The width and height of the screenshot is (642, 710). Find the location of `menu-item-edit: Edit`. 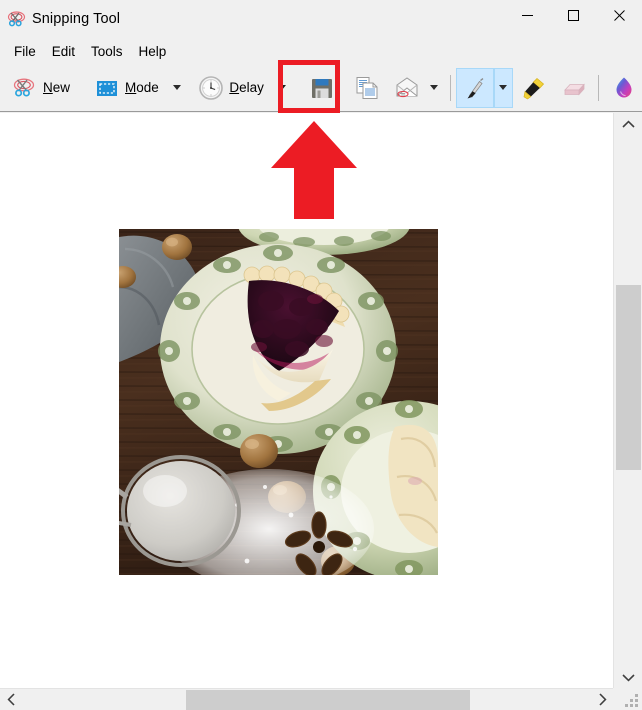

menu-item-edit: Edit is located at coordinates (63, 51).